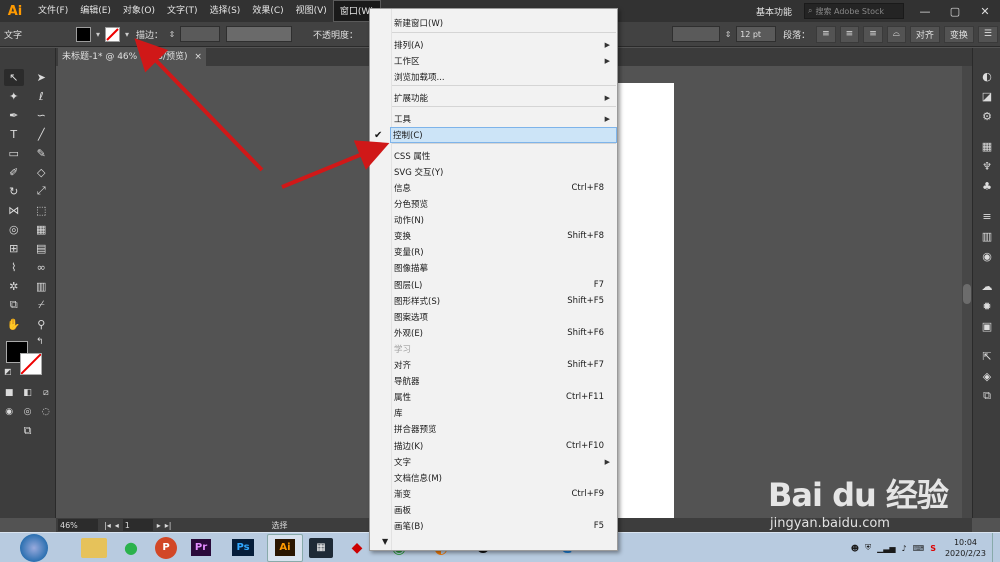 The image size is (1000, 562). I want to click on tray-network-icon: ▁▃▅, so click(886, 548).